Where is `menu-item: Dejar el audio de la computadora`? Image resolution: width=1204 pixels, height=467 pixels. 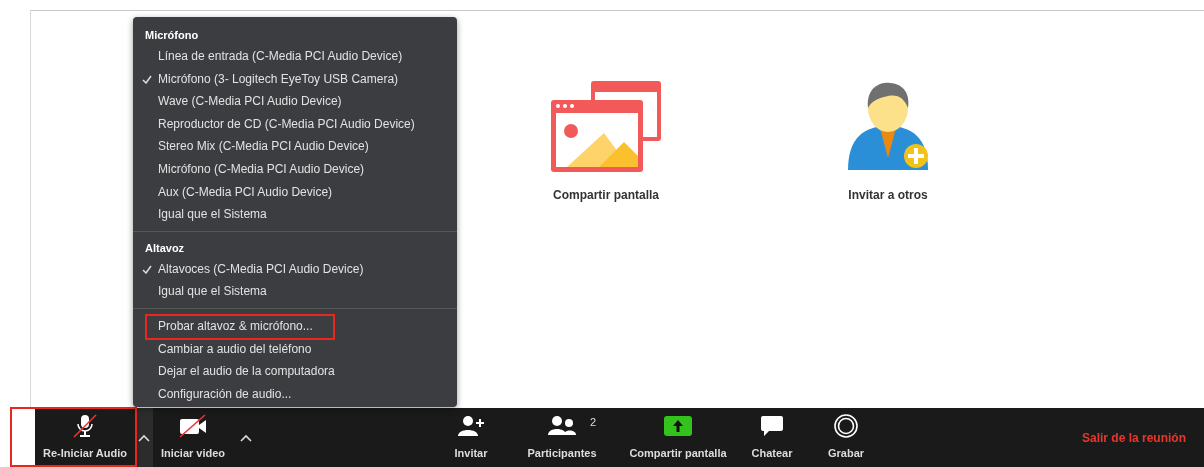
menu-item: Dejar el audio de la computadora is located at coordinates (295, 371).